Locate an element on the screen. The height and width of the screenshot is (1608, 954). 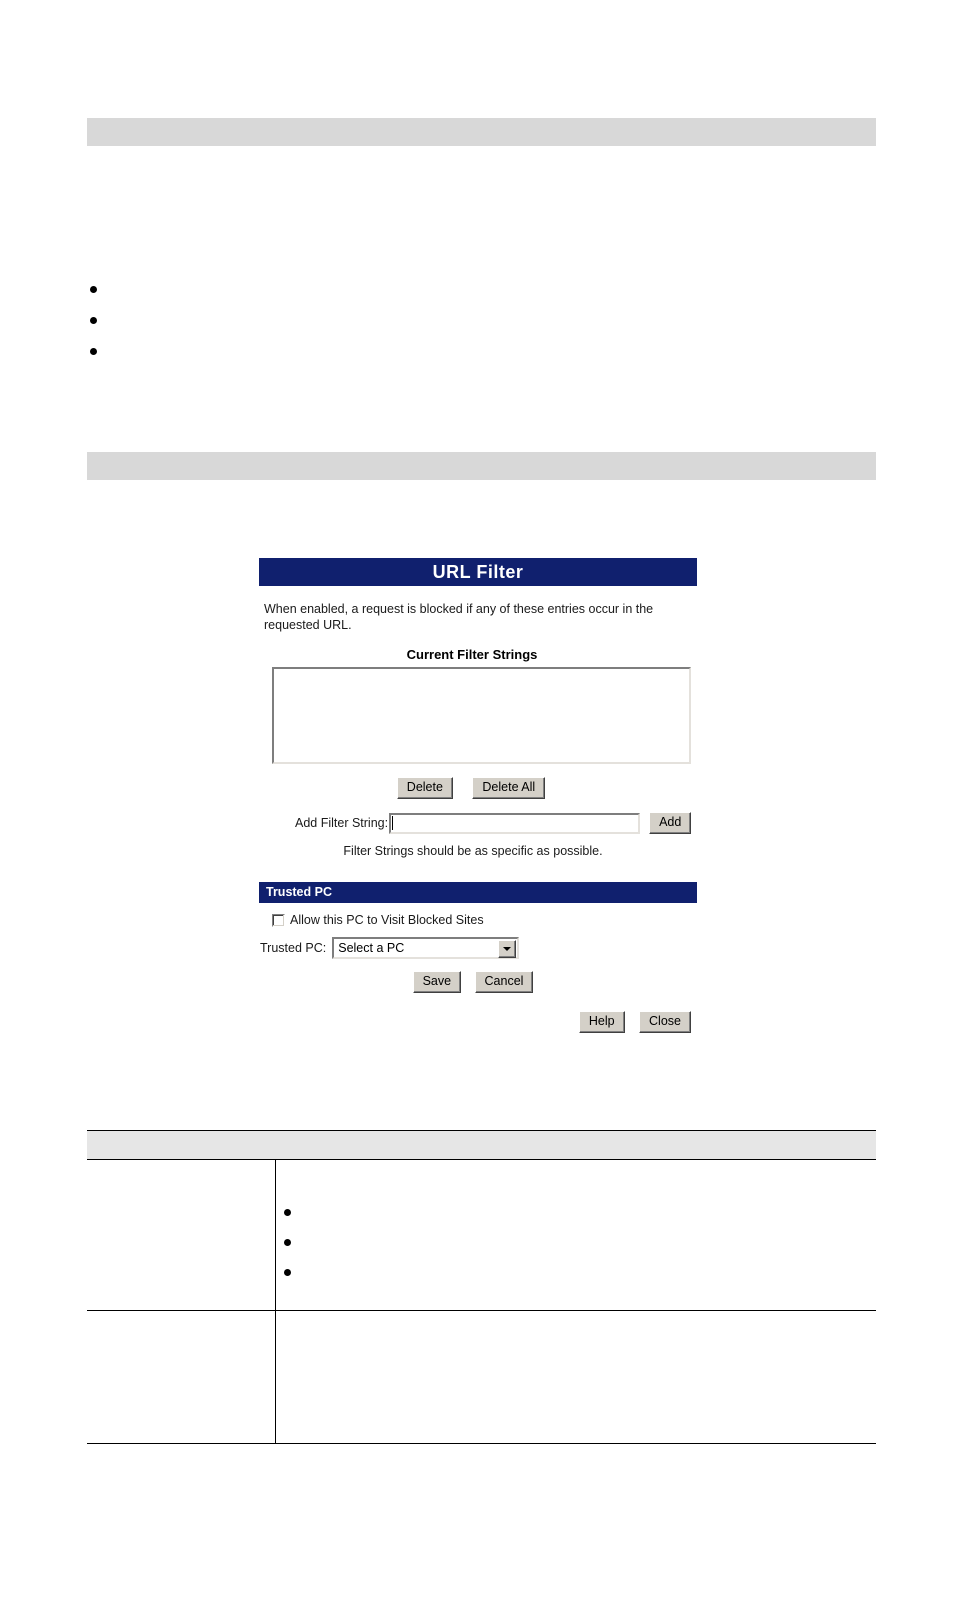
allow-blocked-sites-row: Allow this PC to Visit Blocked Sites is located at coordinates (478, 920).